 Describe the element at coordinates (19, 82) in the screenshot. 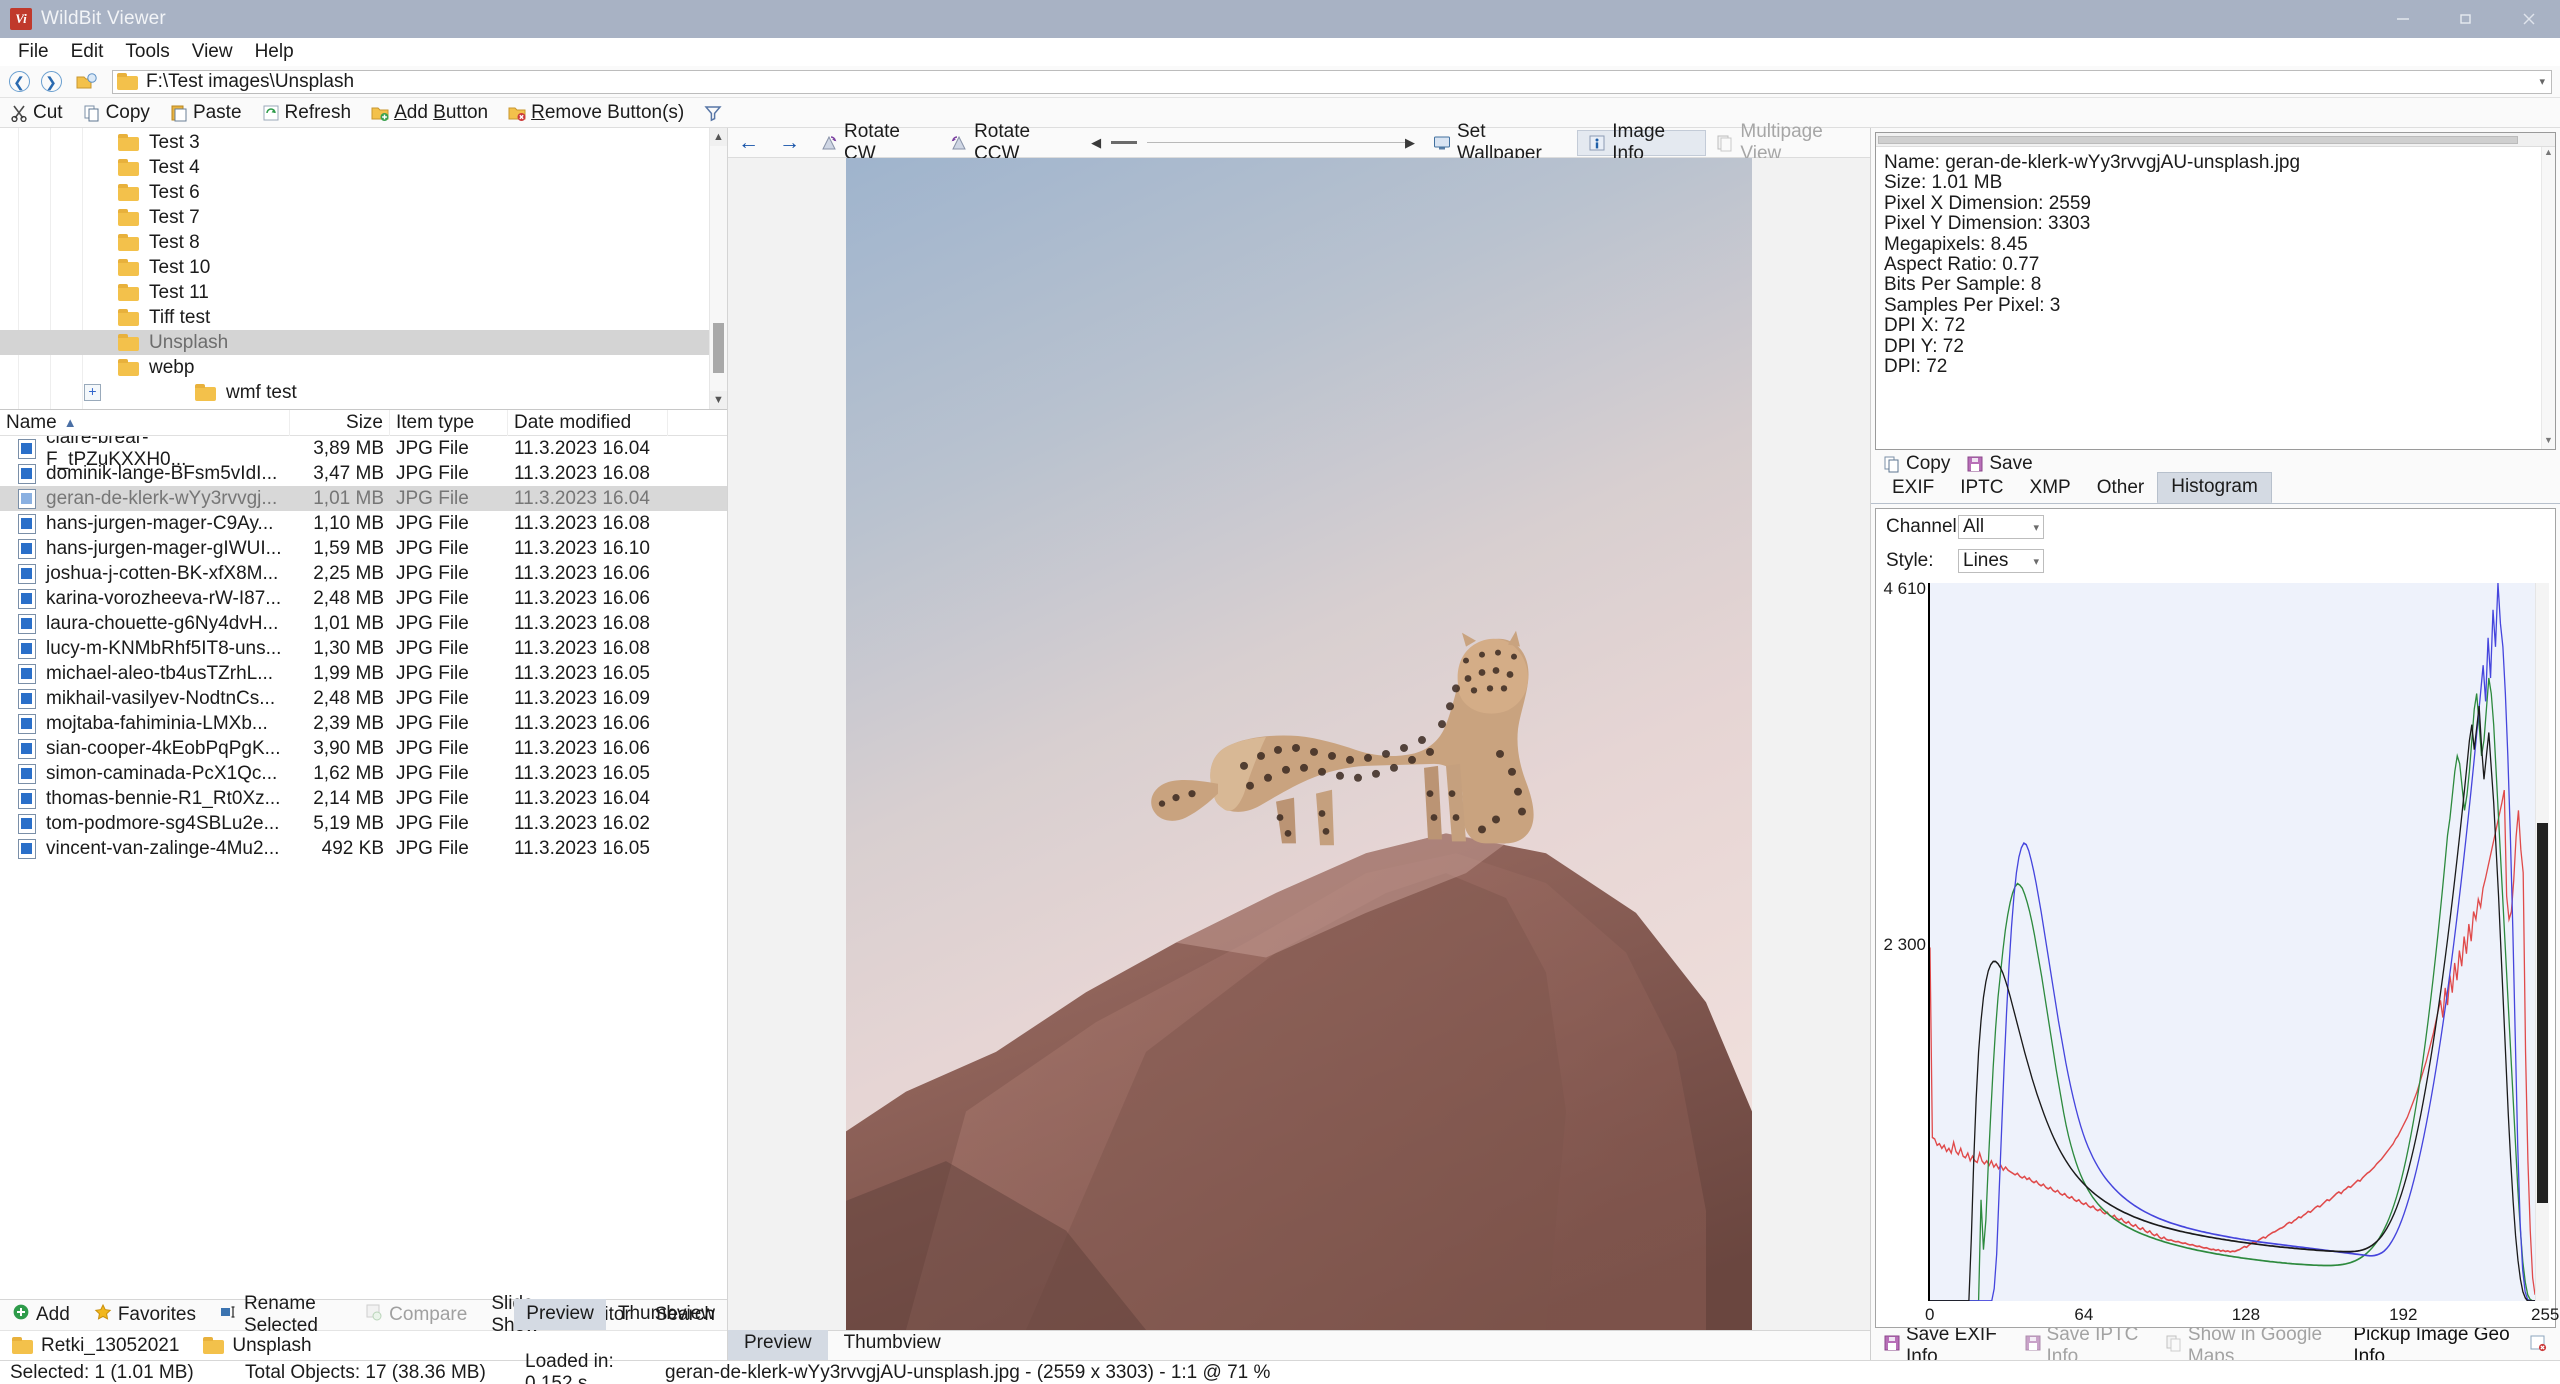

I see `back-icon: ❮` at that location.